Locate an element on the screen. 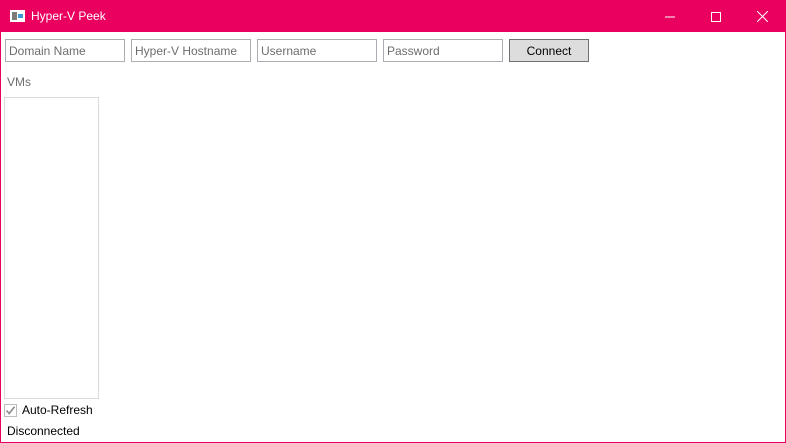 The width and height of the screenshot is (786, 443). maximize-button is located at coordinates (716, 16).